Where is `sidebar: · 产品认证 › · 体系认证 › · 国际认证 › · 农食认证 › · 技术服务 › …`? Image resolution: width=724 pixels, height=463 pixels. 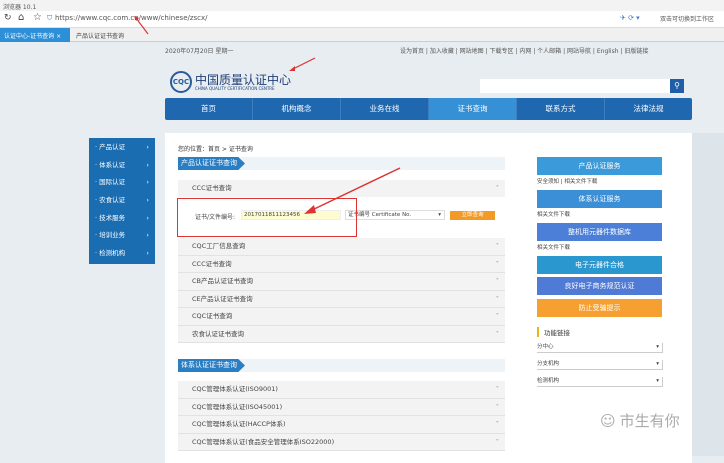 sidebar: · 产品认证 › · 体系认证 › · 国际认证 › · 农食认证 › · 技术服务 › … is located at coordinates (122, 201).